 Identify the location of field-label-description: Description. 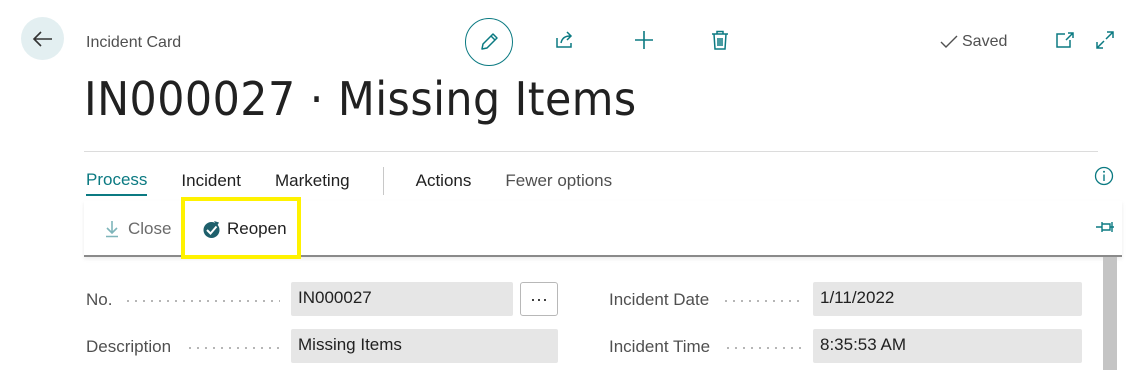
(129, 346).